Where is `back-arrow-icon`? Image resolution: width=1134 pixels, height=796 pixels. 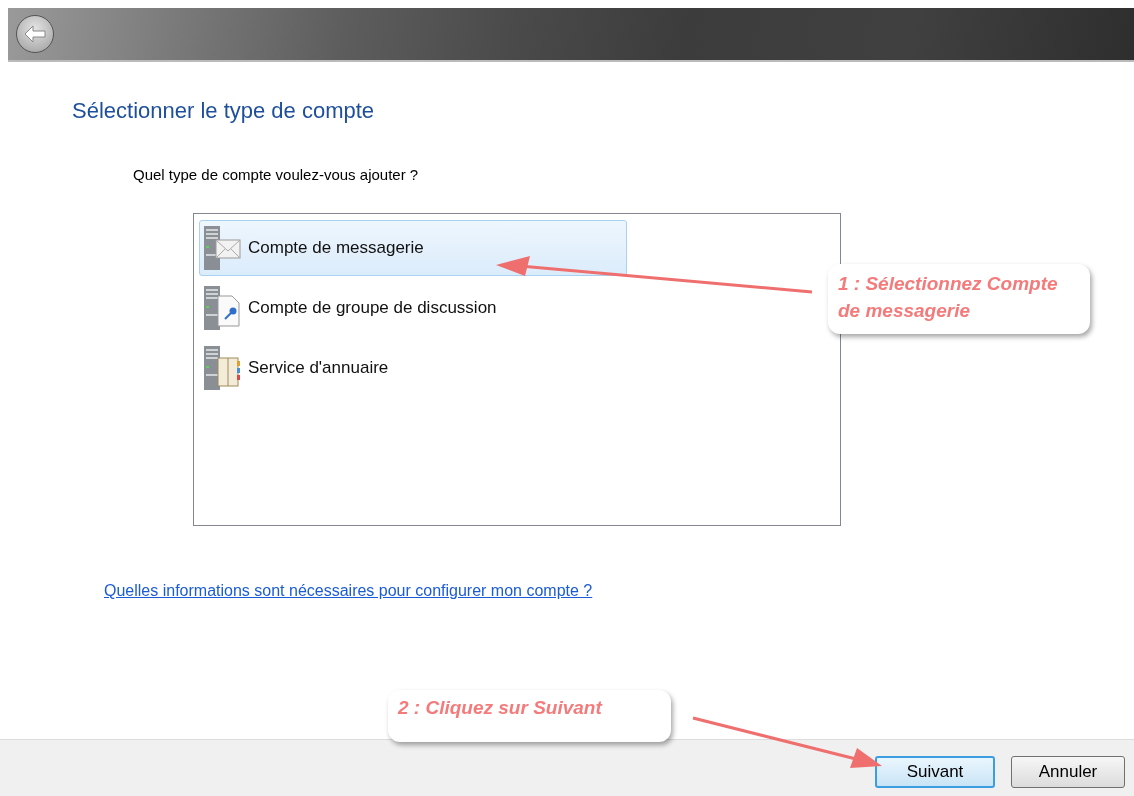 back-arrow-icon is located at coordinates (35, 34).